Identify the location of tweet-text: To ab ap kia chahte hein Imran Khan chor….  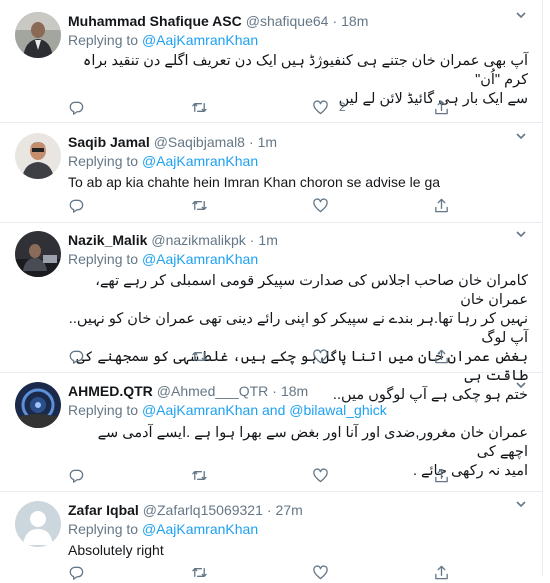
(298, 182).